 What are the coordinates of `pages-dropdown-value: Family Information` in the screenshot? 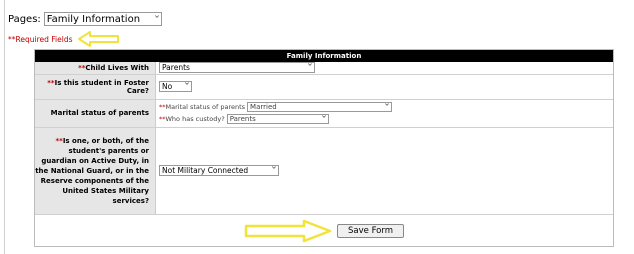 It's located at (93, 19).